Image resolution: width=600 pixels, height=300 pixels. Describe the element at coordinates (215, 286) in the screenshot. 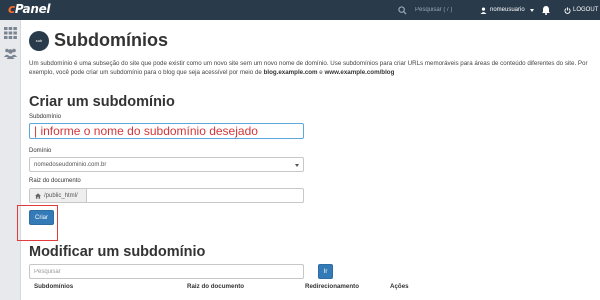

I see `column-header-document-root: Raiz do documento` at that location.